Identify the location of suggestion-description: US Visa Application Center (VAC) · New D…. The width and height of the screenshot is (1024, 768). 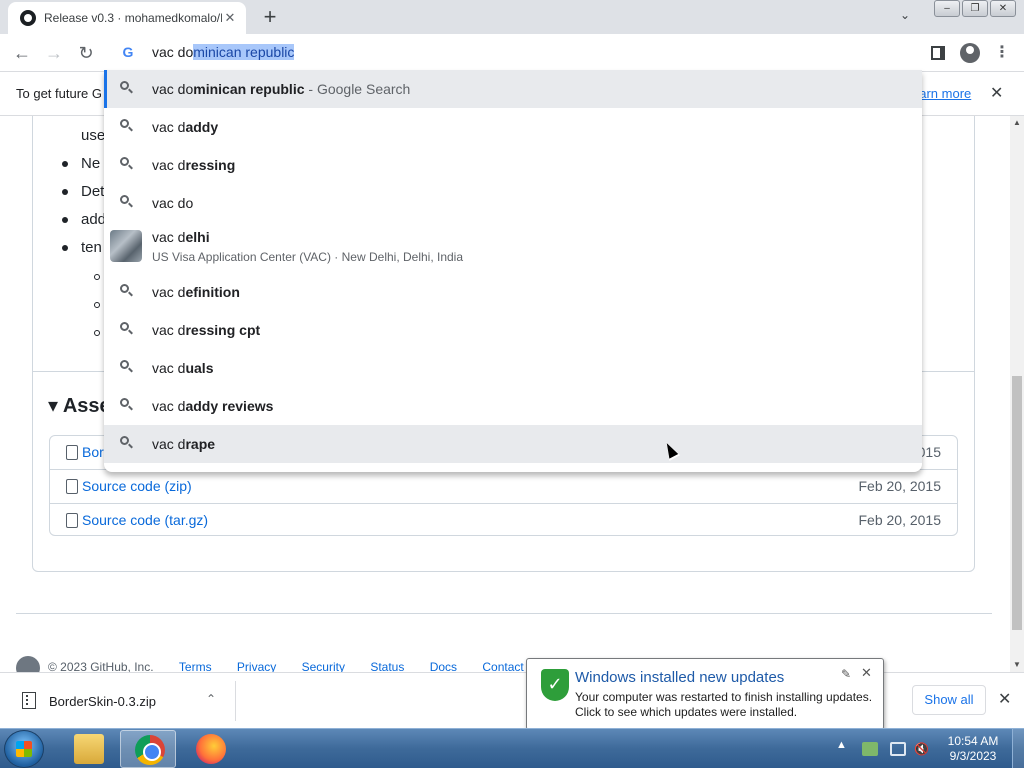
(308, 257).